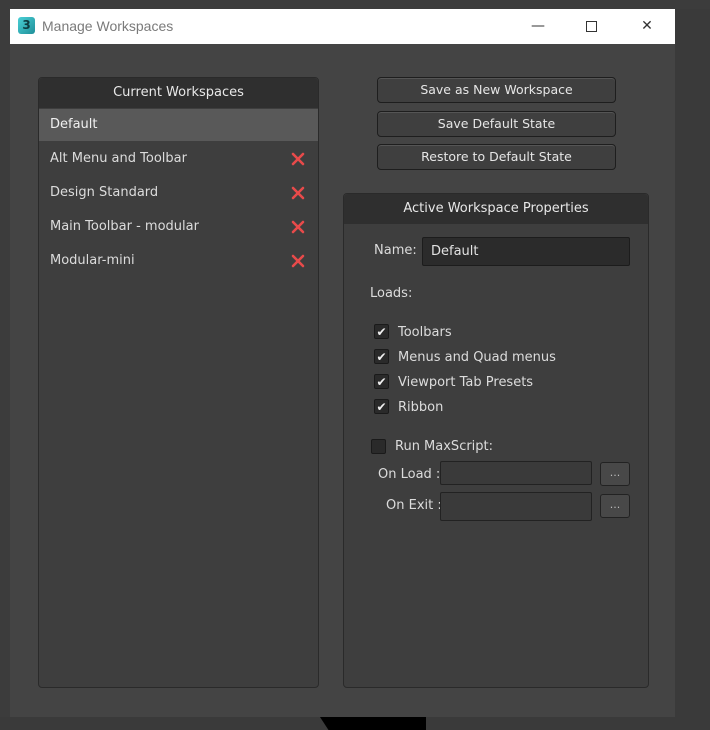 This screenshot has width=710, height=730. Describe the element at coordinates (92, 260) in the screenshot. I see `workspace-item-label: Modular-mini` at that location.